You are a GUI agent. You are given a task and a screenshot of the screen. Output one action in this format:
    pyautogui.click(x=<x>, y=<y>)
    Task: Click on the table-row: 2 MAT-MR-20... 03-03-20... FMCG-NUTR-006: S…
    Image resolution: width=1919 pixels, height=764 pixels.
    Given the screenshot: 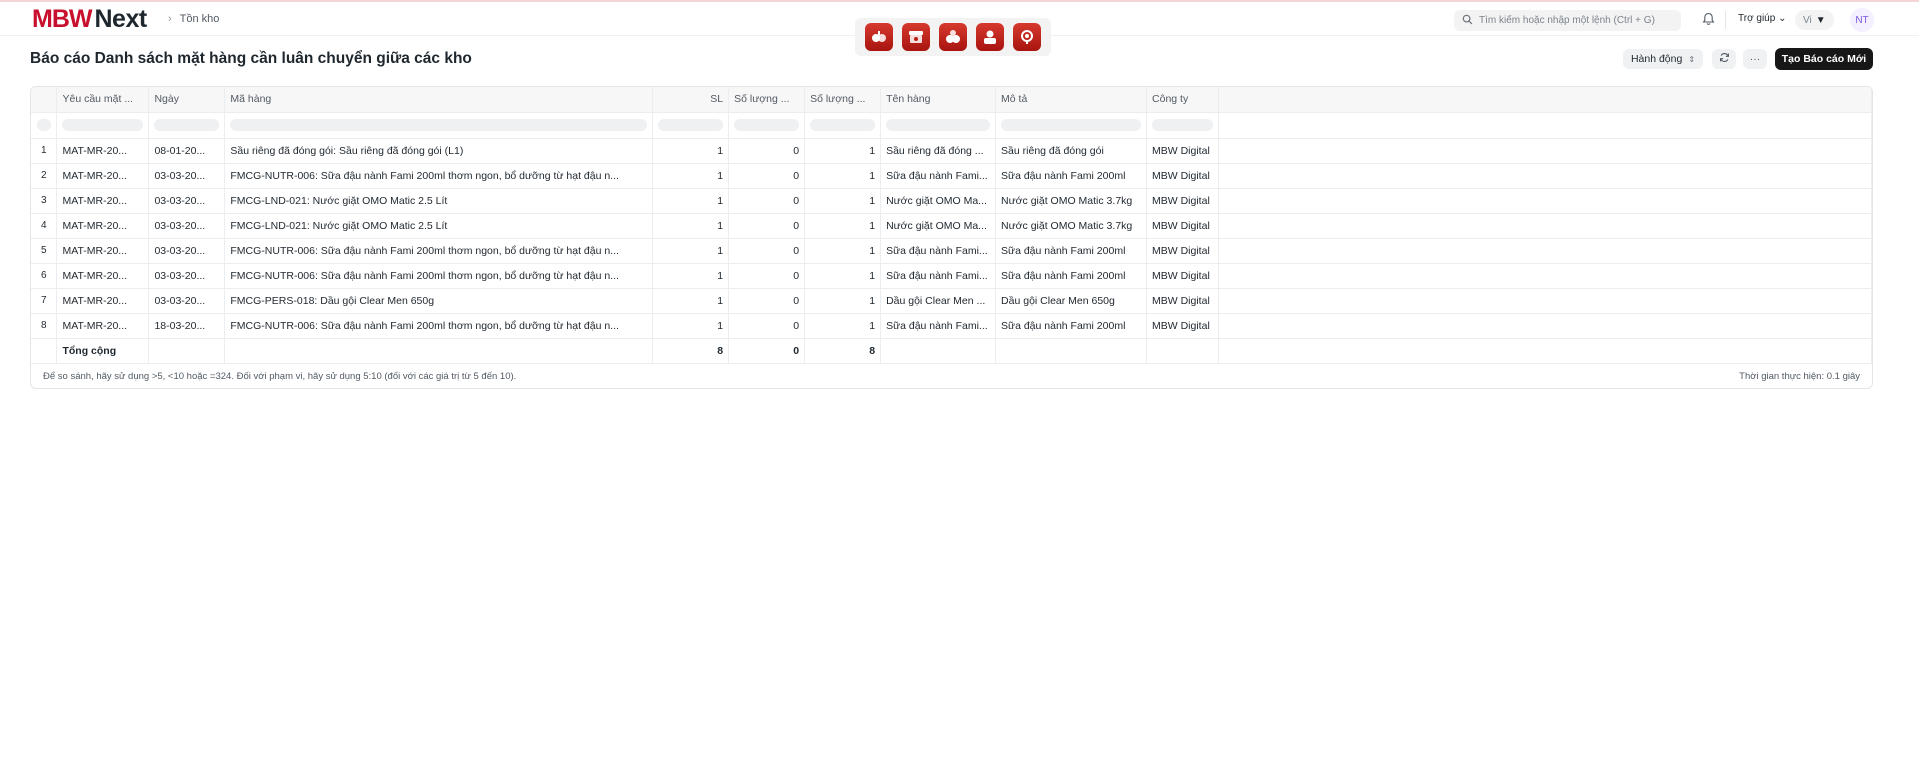 What is the action you would take?
    pyautogui.click(x=951, y=176)
    